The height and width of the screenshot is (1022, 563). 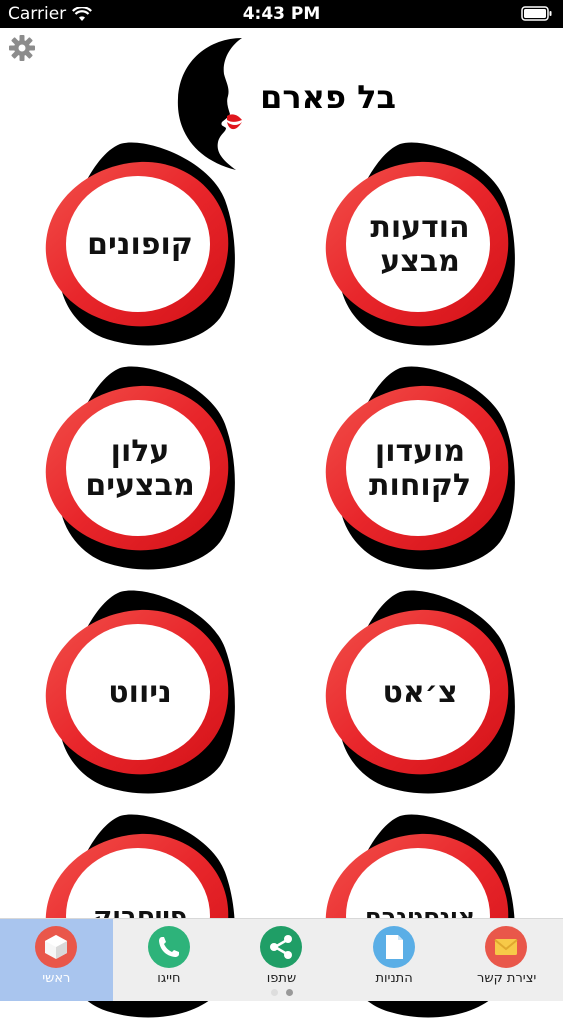 What do you see at coordinates (393, 947) in the screenshot?
I see `document-icon` at bounding box center [393, 947].